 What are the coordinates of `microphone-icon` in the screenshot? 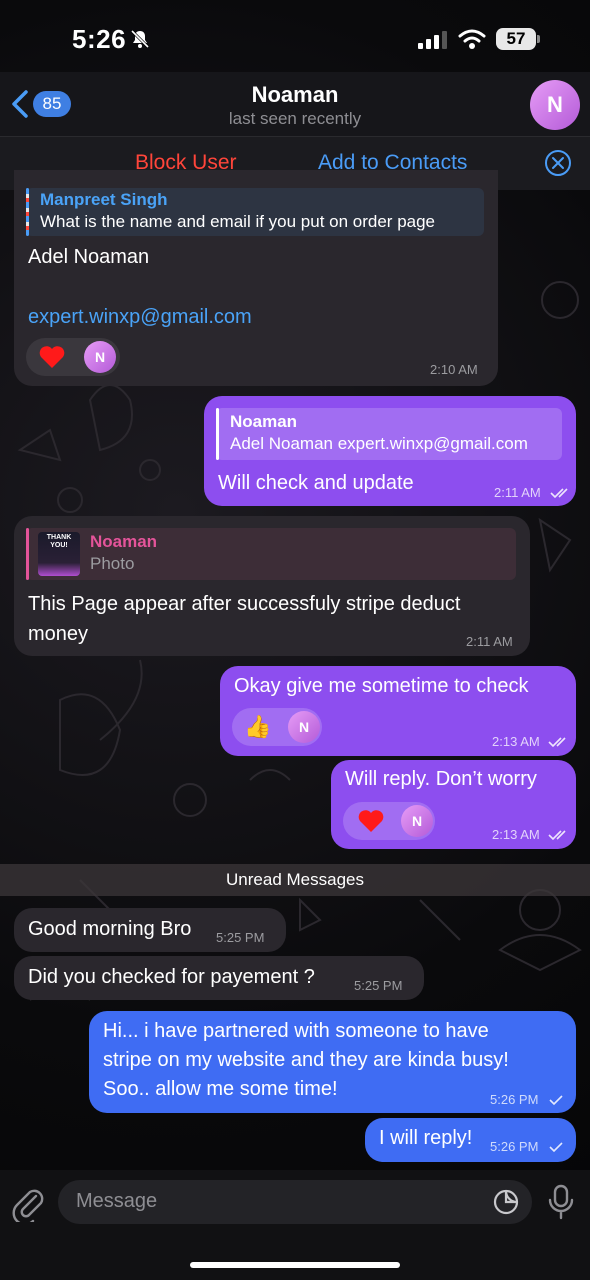 It's located at (561, 1203).